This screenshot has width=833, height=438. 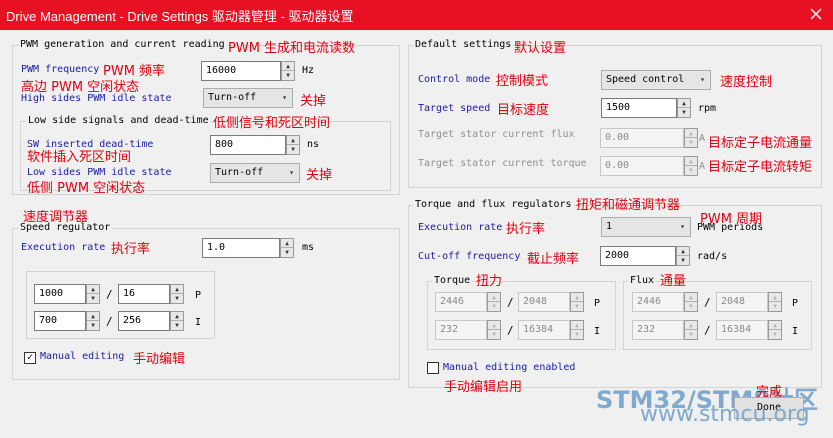 I want to click on torque-p-num-spin: ▲ ▼, so click(x=494, y=302).